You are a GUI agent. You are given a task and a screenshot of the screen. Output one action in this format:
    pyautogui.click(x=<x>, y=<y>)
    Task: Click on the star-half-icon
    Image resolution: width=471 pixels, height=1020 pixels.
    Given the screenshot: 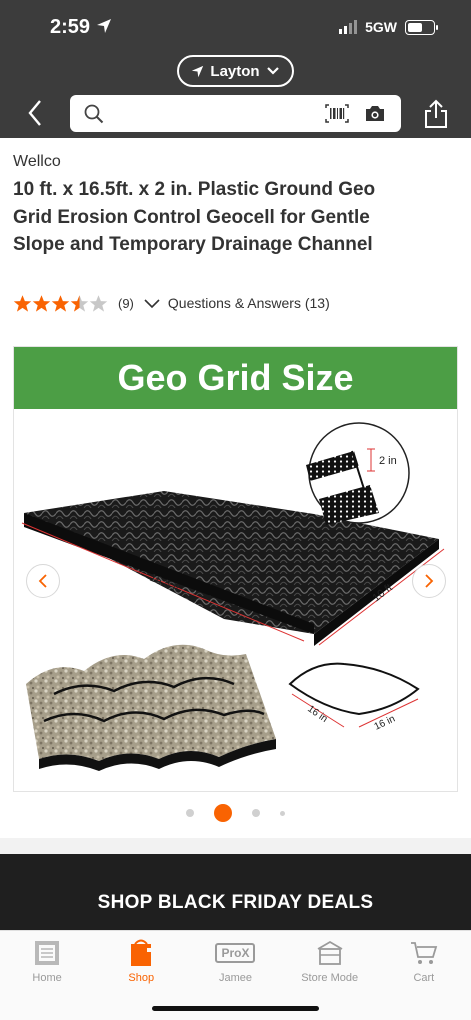 What is the action you would take?
    pyautogui.click(x=79, y=303)
    